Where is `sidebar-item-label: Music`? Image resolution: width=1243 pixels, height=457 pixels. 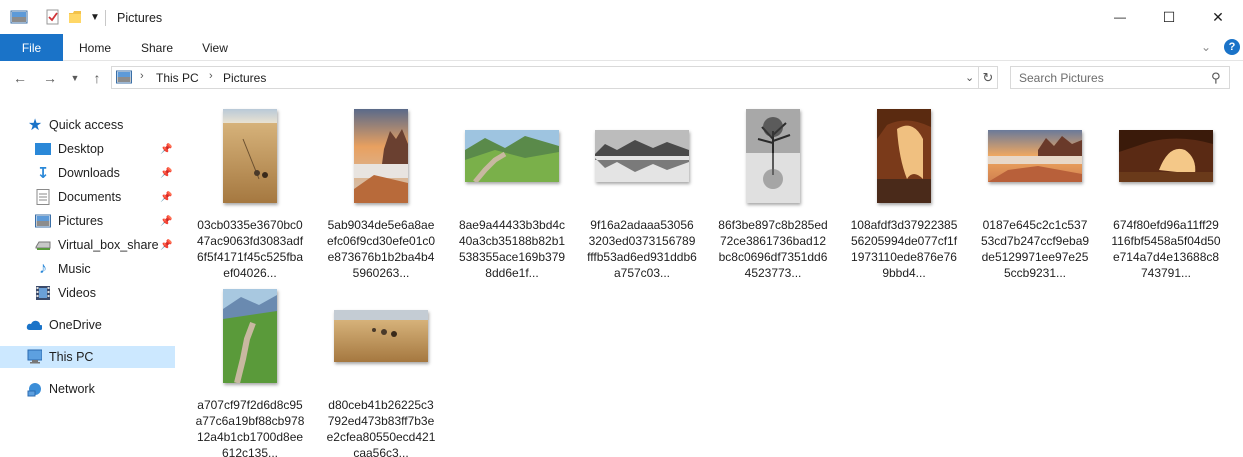
sidebar-item-label: Music is located at coordinates (74, 269).